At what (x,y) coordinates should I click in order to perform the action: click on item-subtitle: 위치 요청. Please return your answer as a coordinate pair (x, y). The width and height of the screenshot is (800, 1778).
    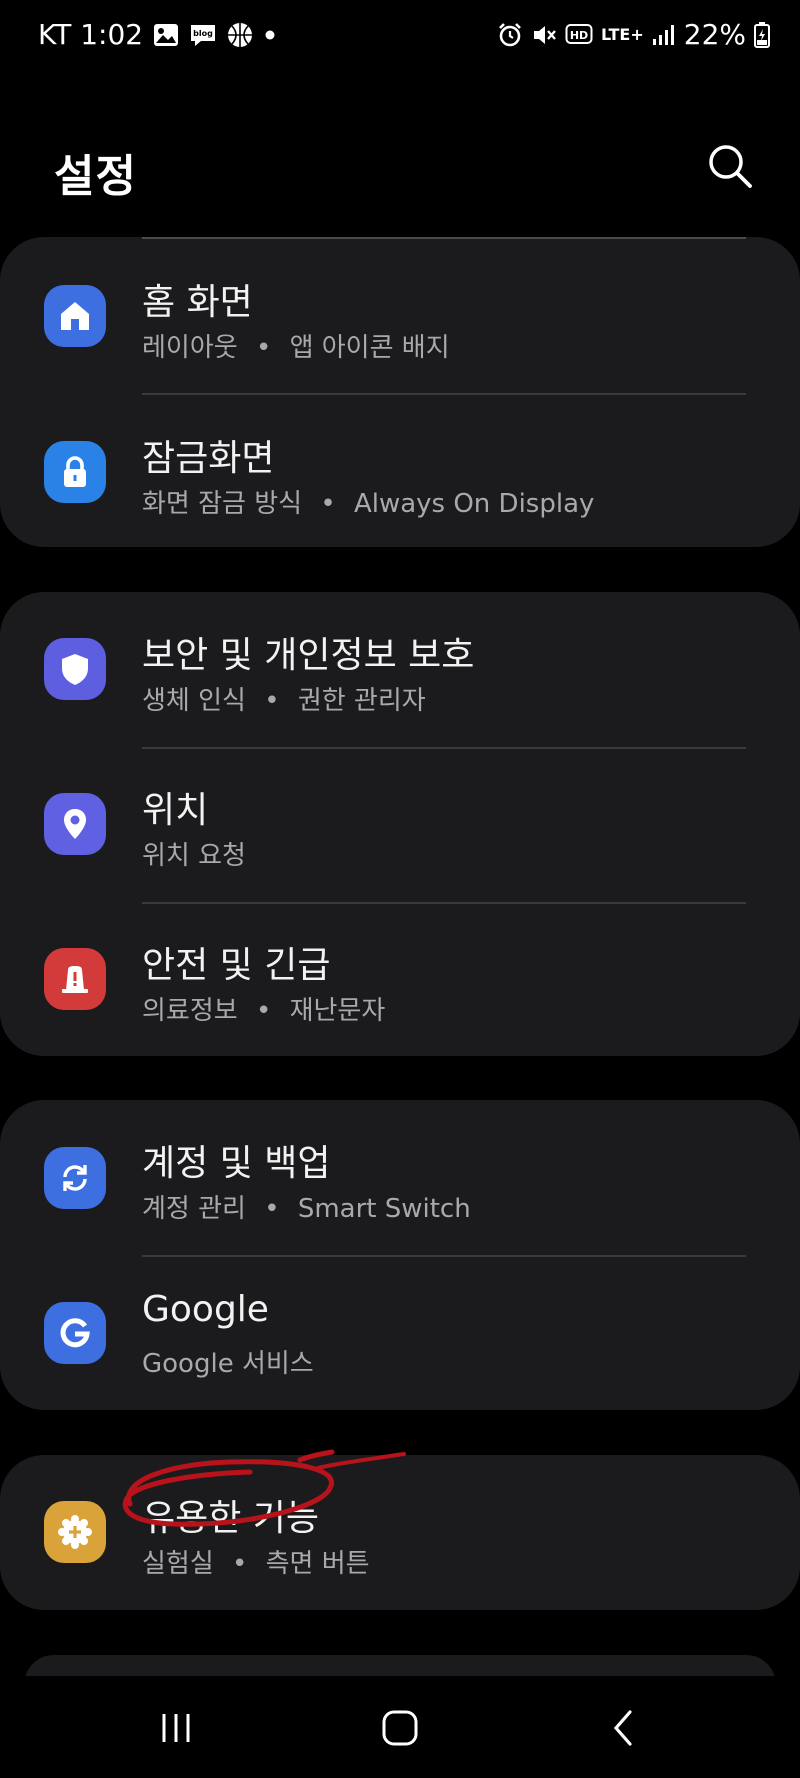
    Looking at the image, I should click on (194, 856).